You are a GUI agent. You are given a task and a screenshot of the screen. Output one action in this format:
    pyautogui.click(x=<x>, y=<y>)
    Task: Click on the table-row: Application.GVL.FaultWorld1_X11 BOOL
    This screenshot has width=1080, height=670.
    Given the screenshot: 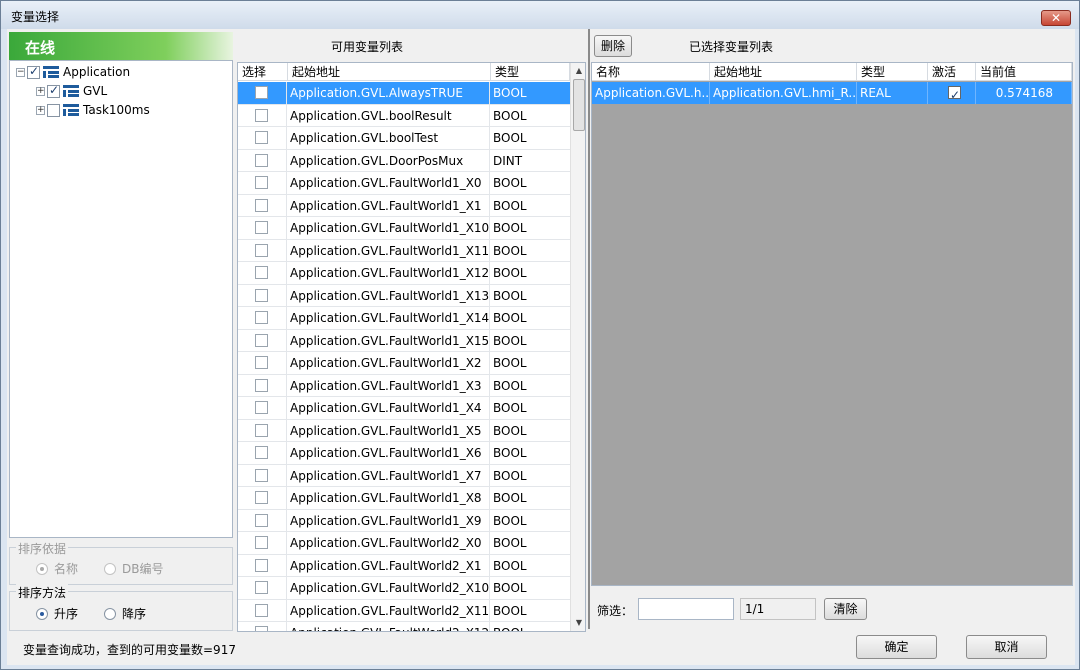 What is the action you would take?
    pyautogui.click(x=404, y=250)
    